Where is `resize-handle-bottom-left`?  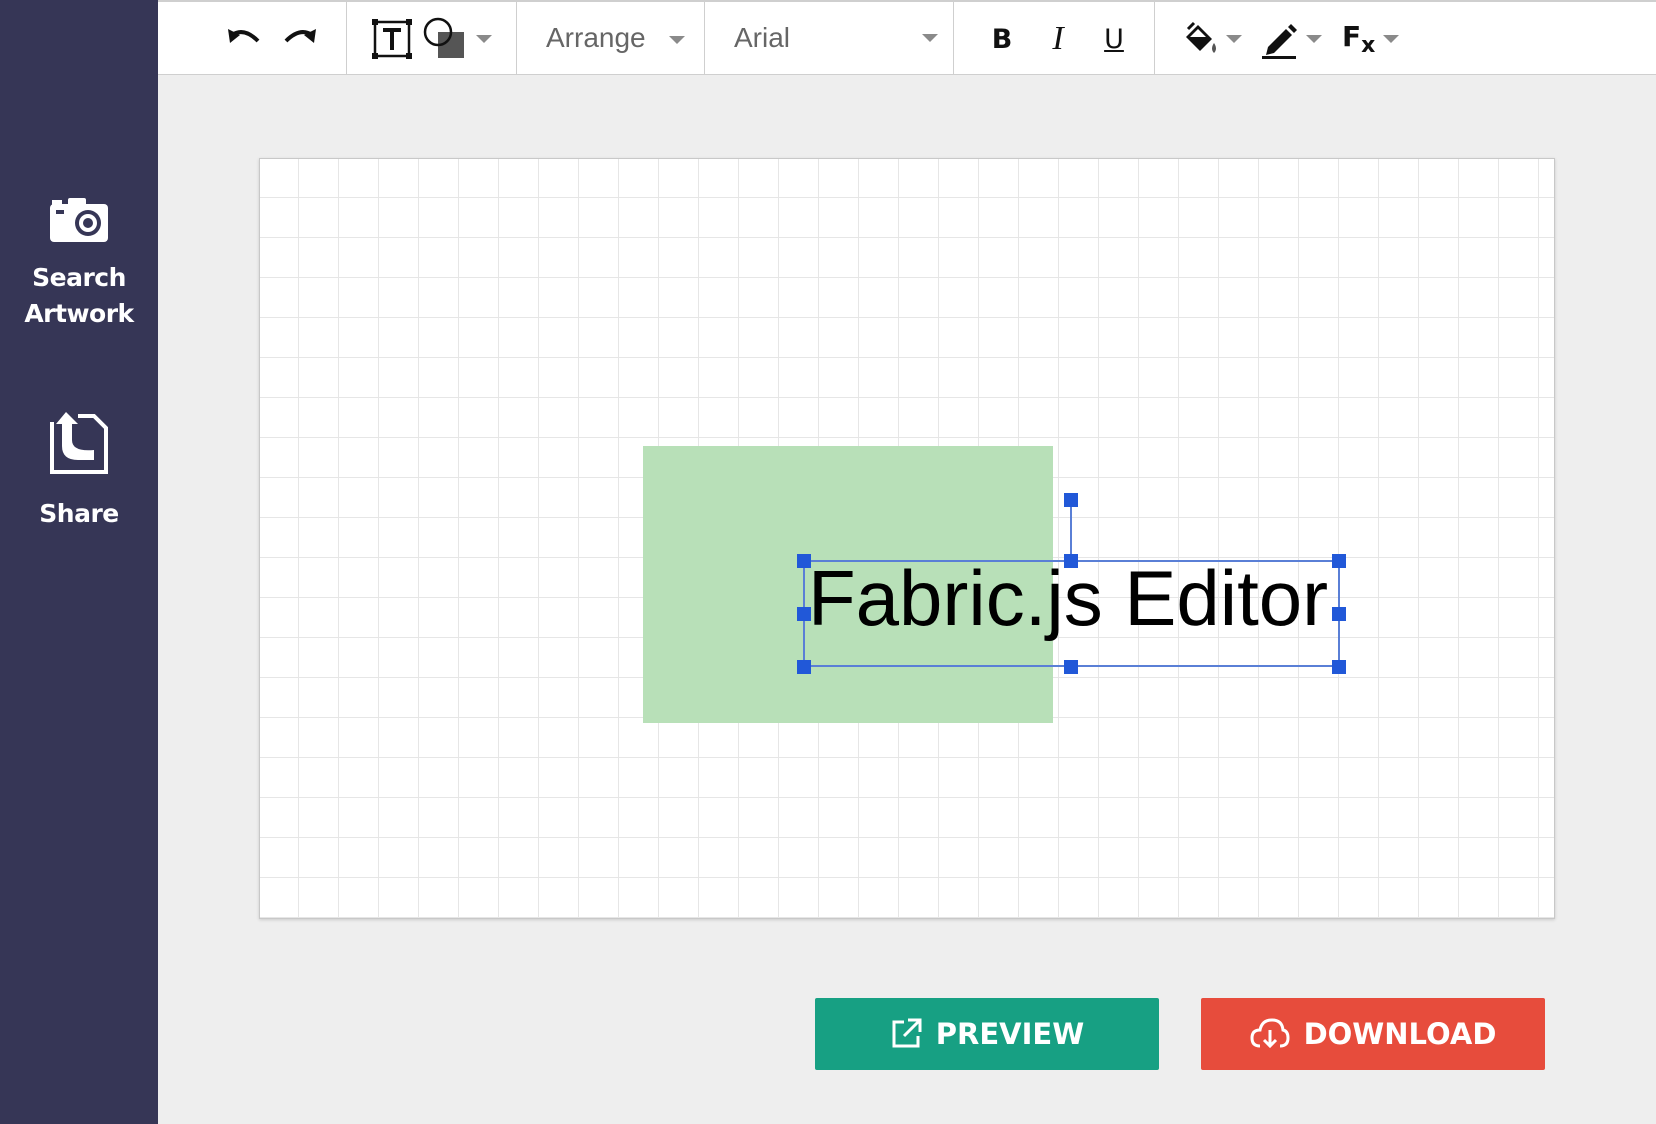
resize-handle-bottom-left is located at coordinates (804, 667).